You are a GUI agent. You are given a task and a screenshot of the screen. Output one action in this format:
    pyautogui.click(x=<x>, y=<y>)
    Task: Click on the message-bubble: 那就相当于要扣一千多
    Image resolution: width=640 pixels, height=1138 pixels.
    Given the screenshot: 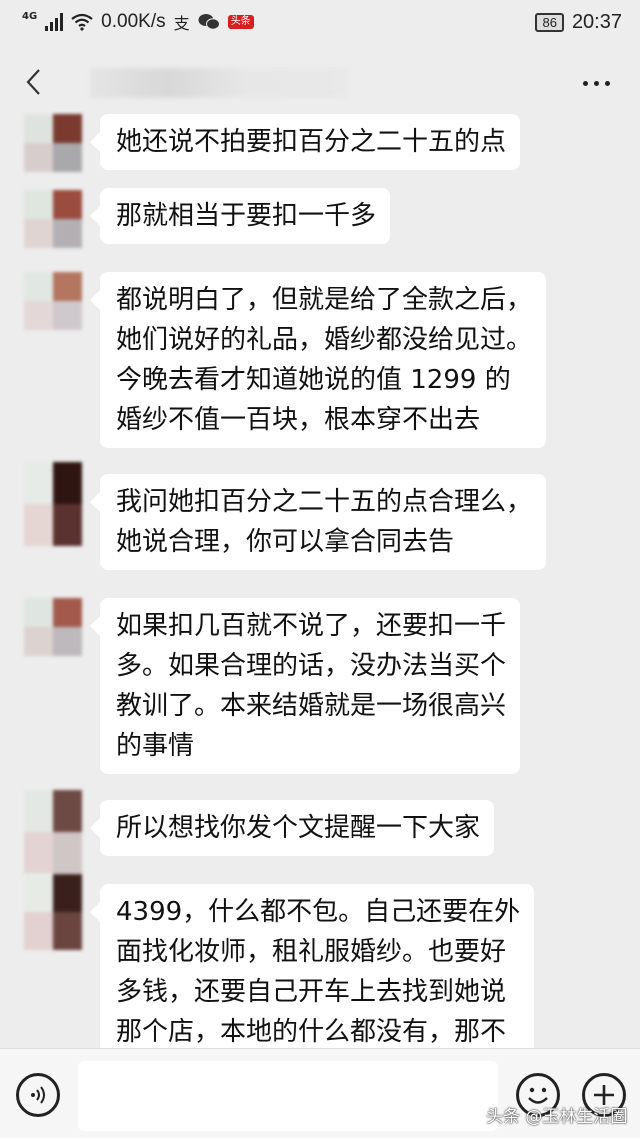 What is the action you would take?
    pyautogui.click(x=240, y=216)
    